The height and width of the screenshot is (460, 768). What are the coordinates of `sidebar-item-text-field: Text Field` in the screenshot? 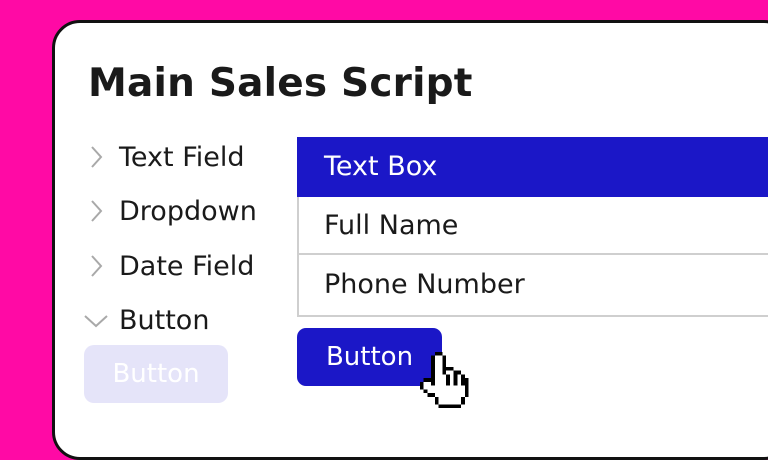 It's located at (164, 157).